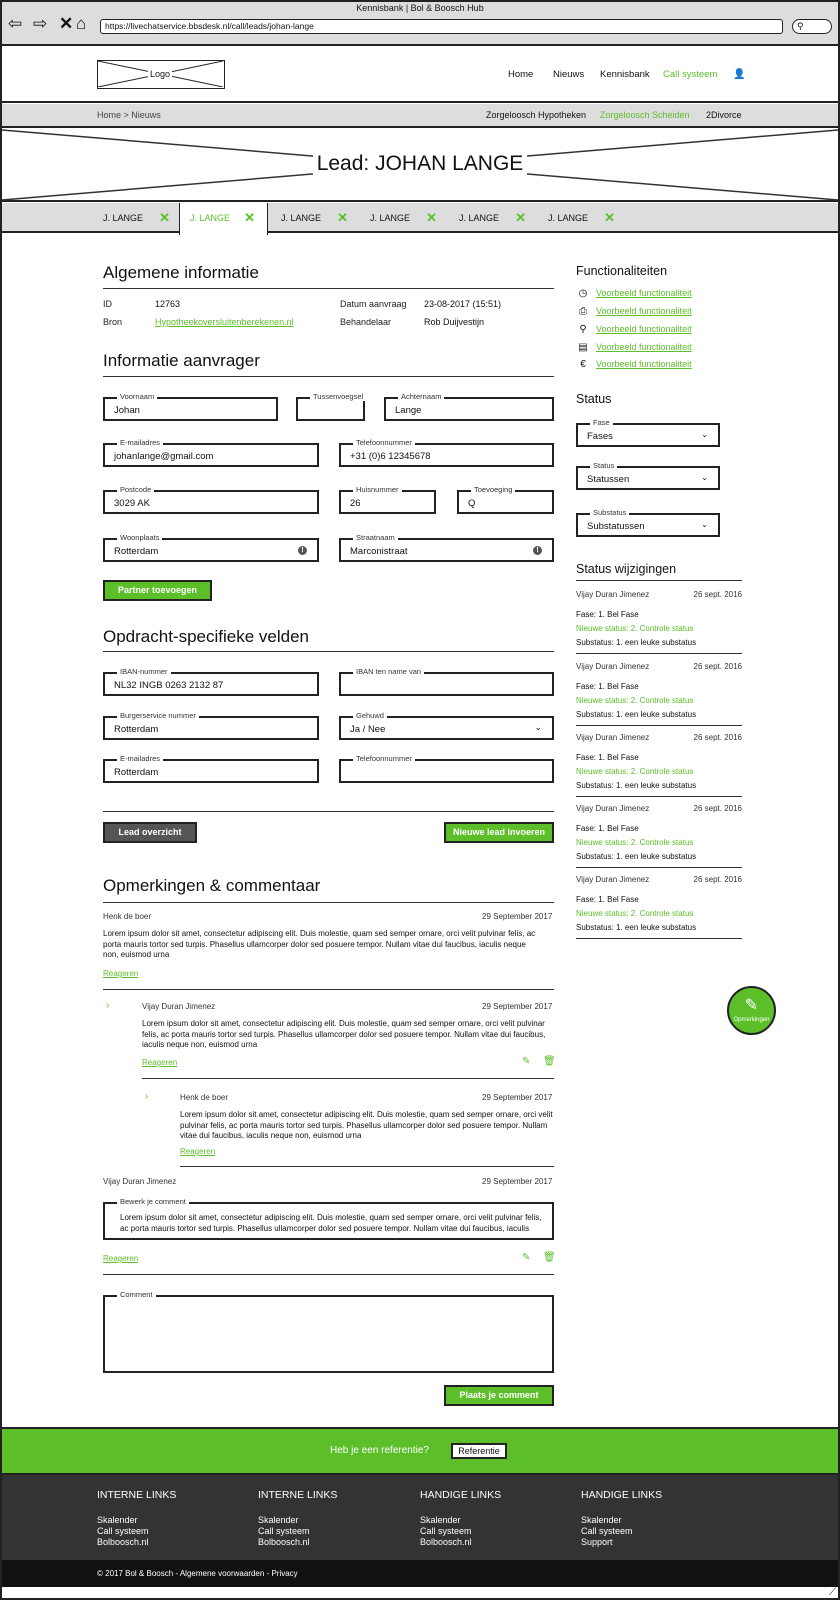 Image resolution: width=840 pixels, height=1600 pixels. What do you see at coordinates (129, 115) in the screenshot?
I see `breadcrumb: Home > Nieuws` at bounding box center [129, 115].